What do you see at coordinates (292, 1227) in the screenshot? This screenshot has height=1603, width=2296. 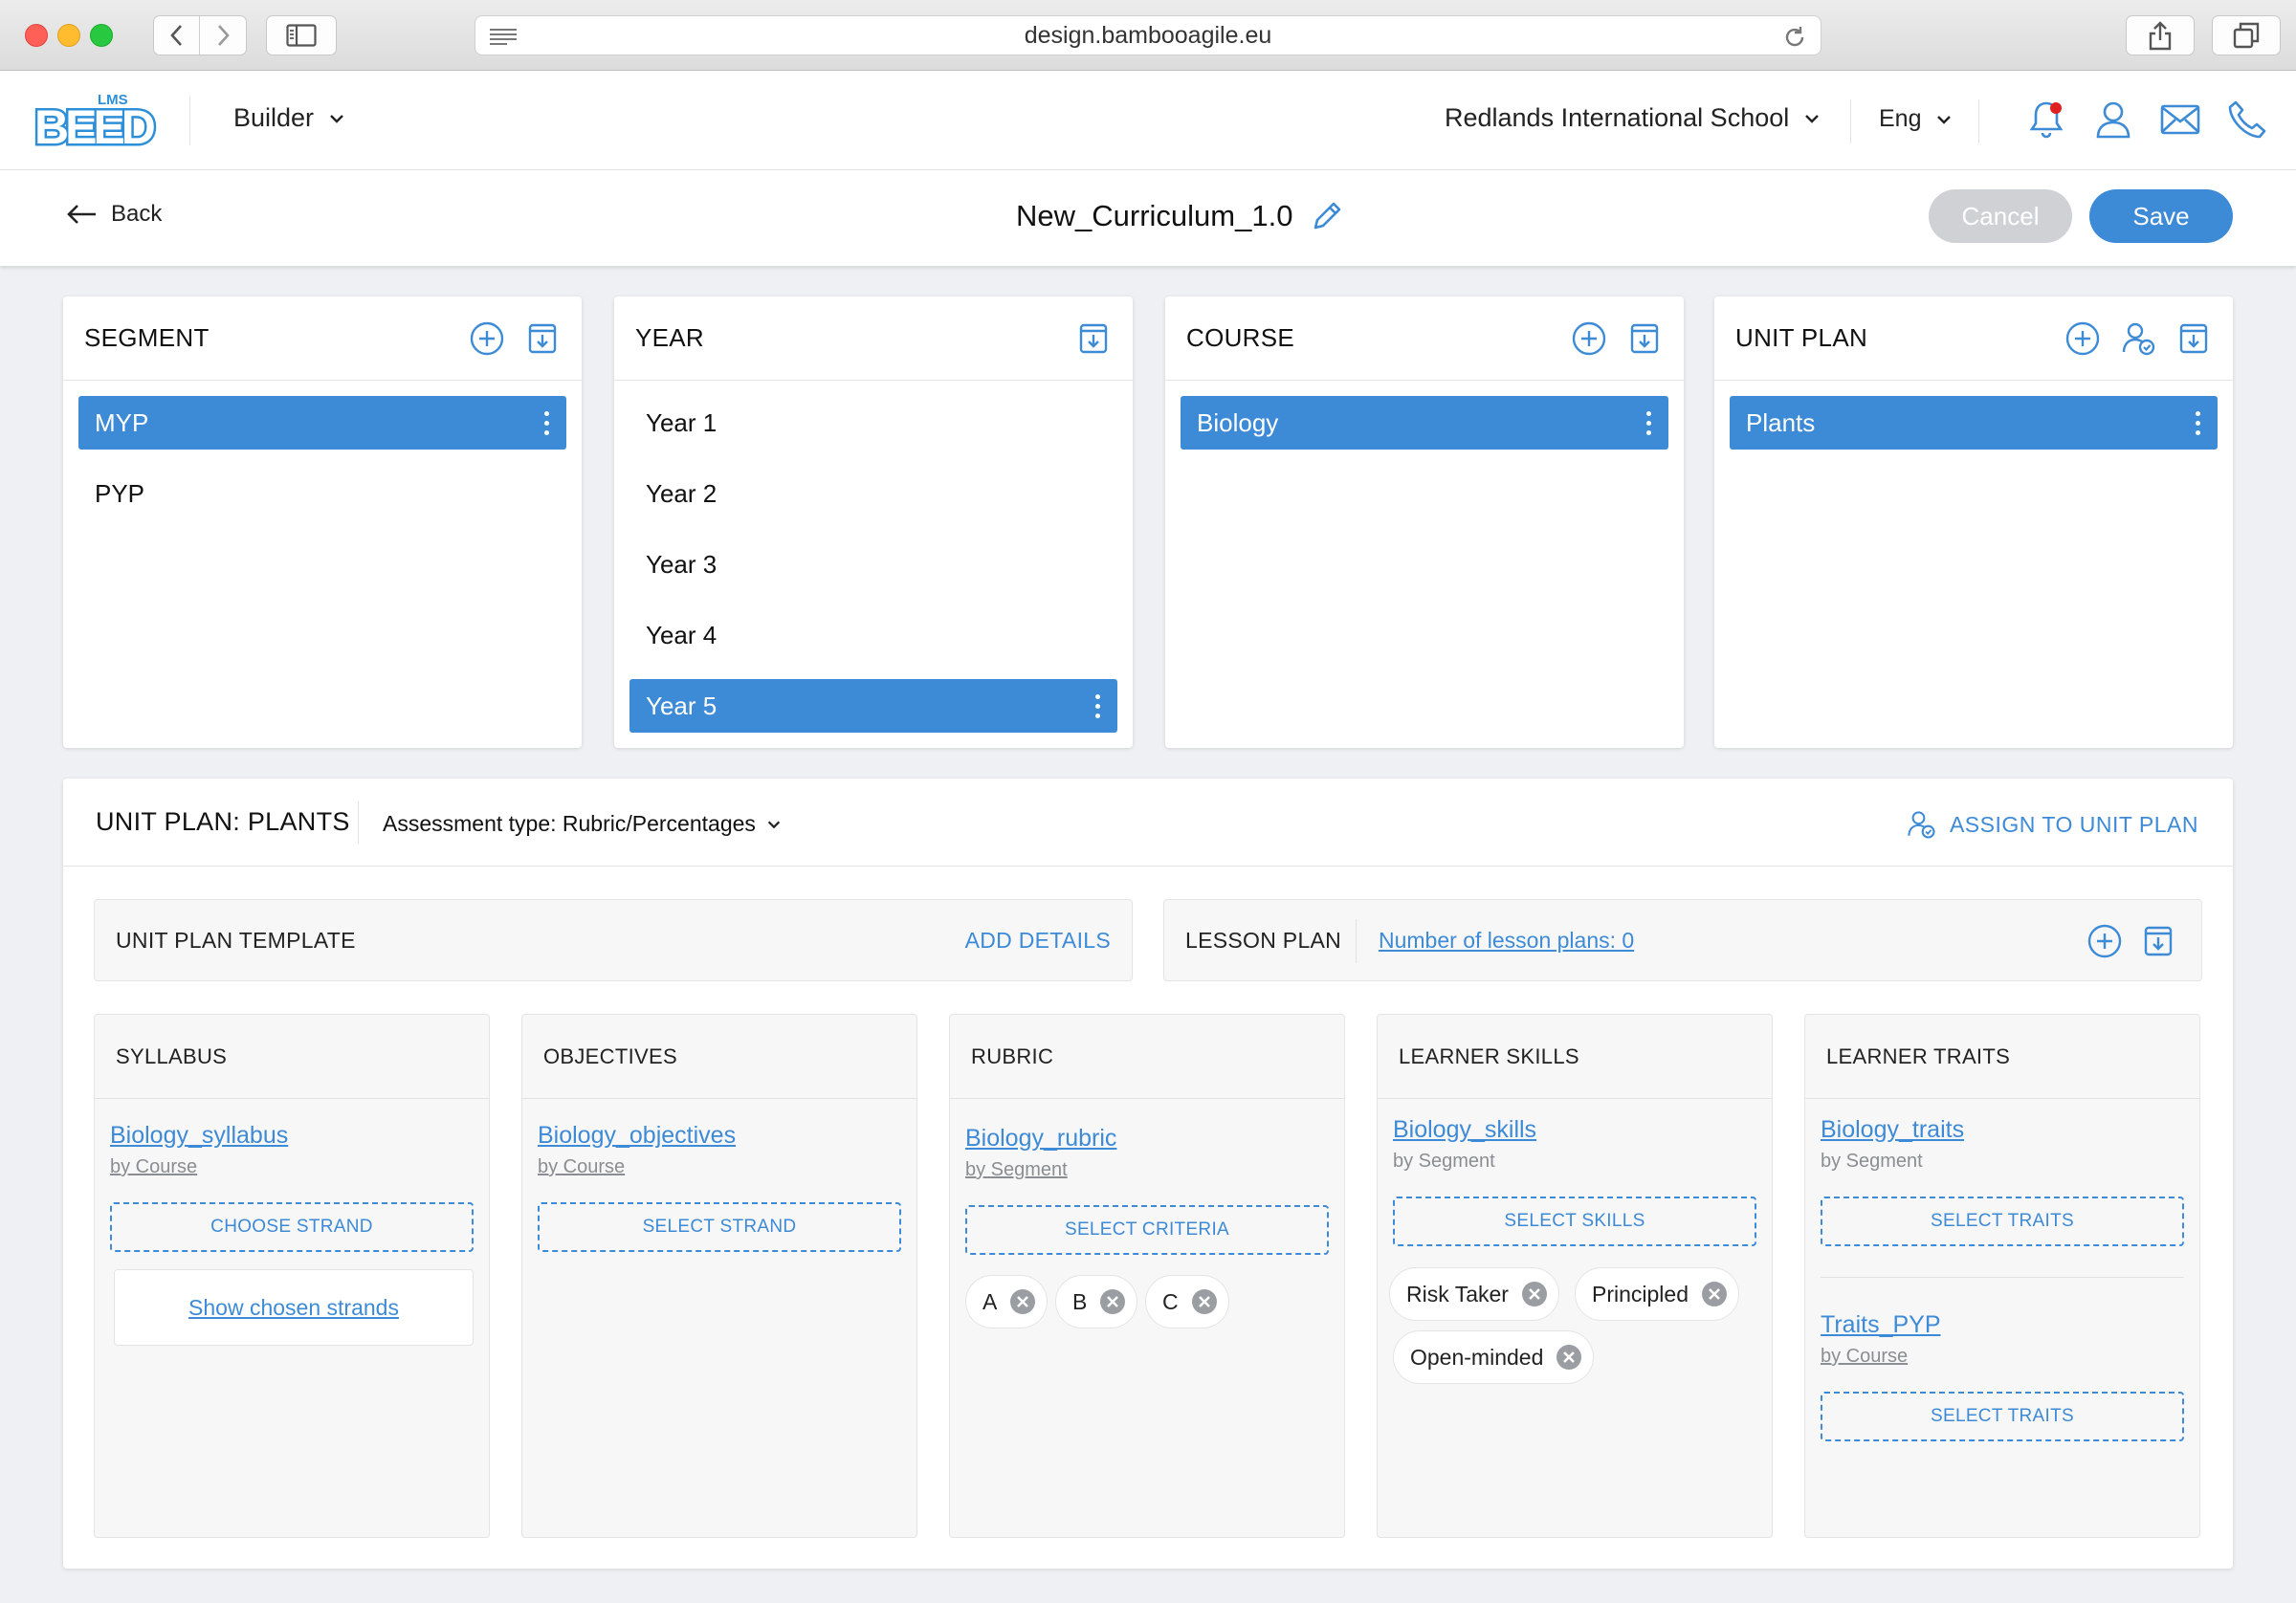 I see `choose-strand-button: CHOOSE STRAND` at bounding box center [292, 1227].